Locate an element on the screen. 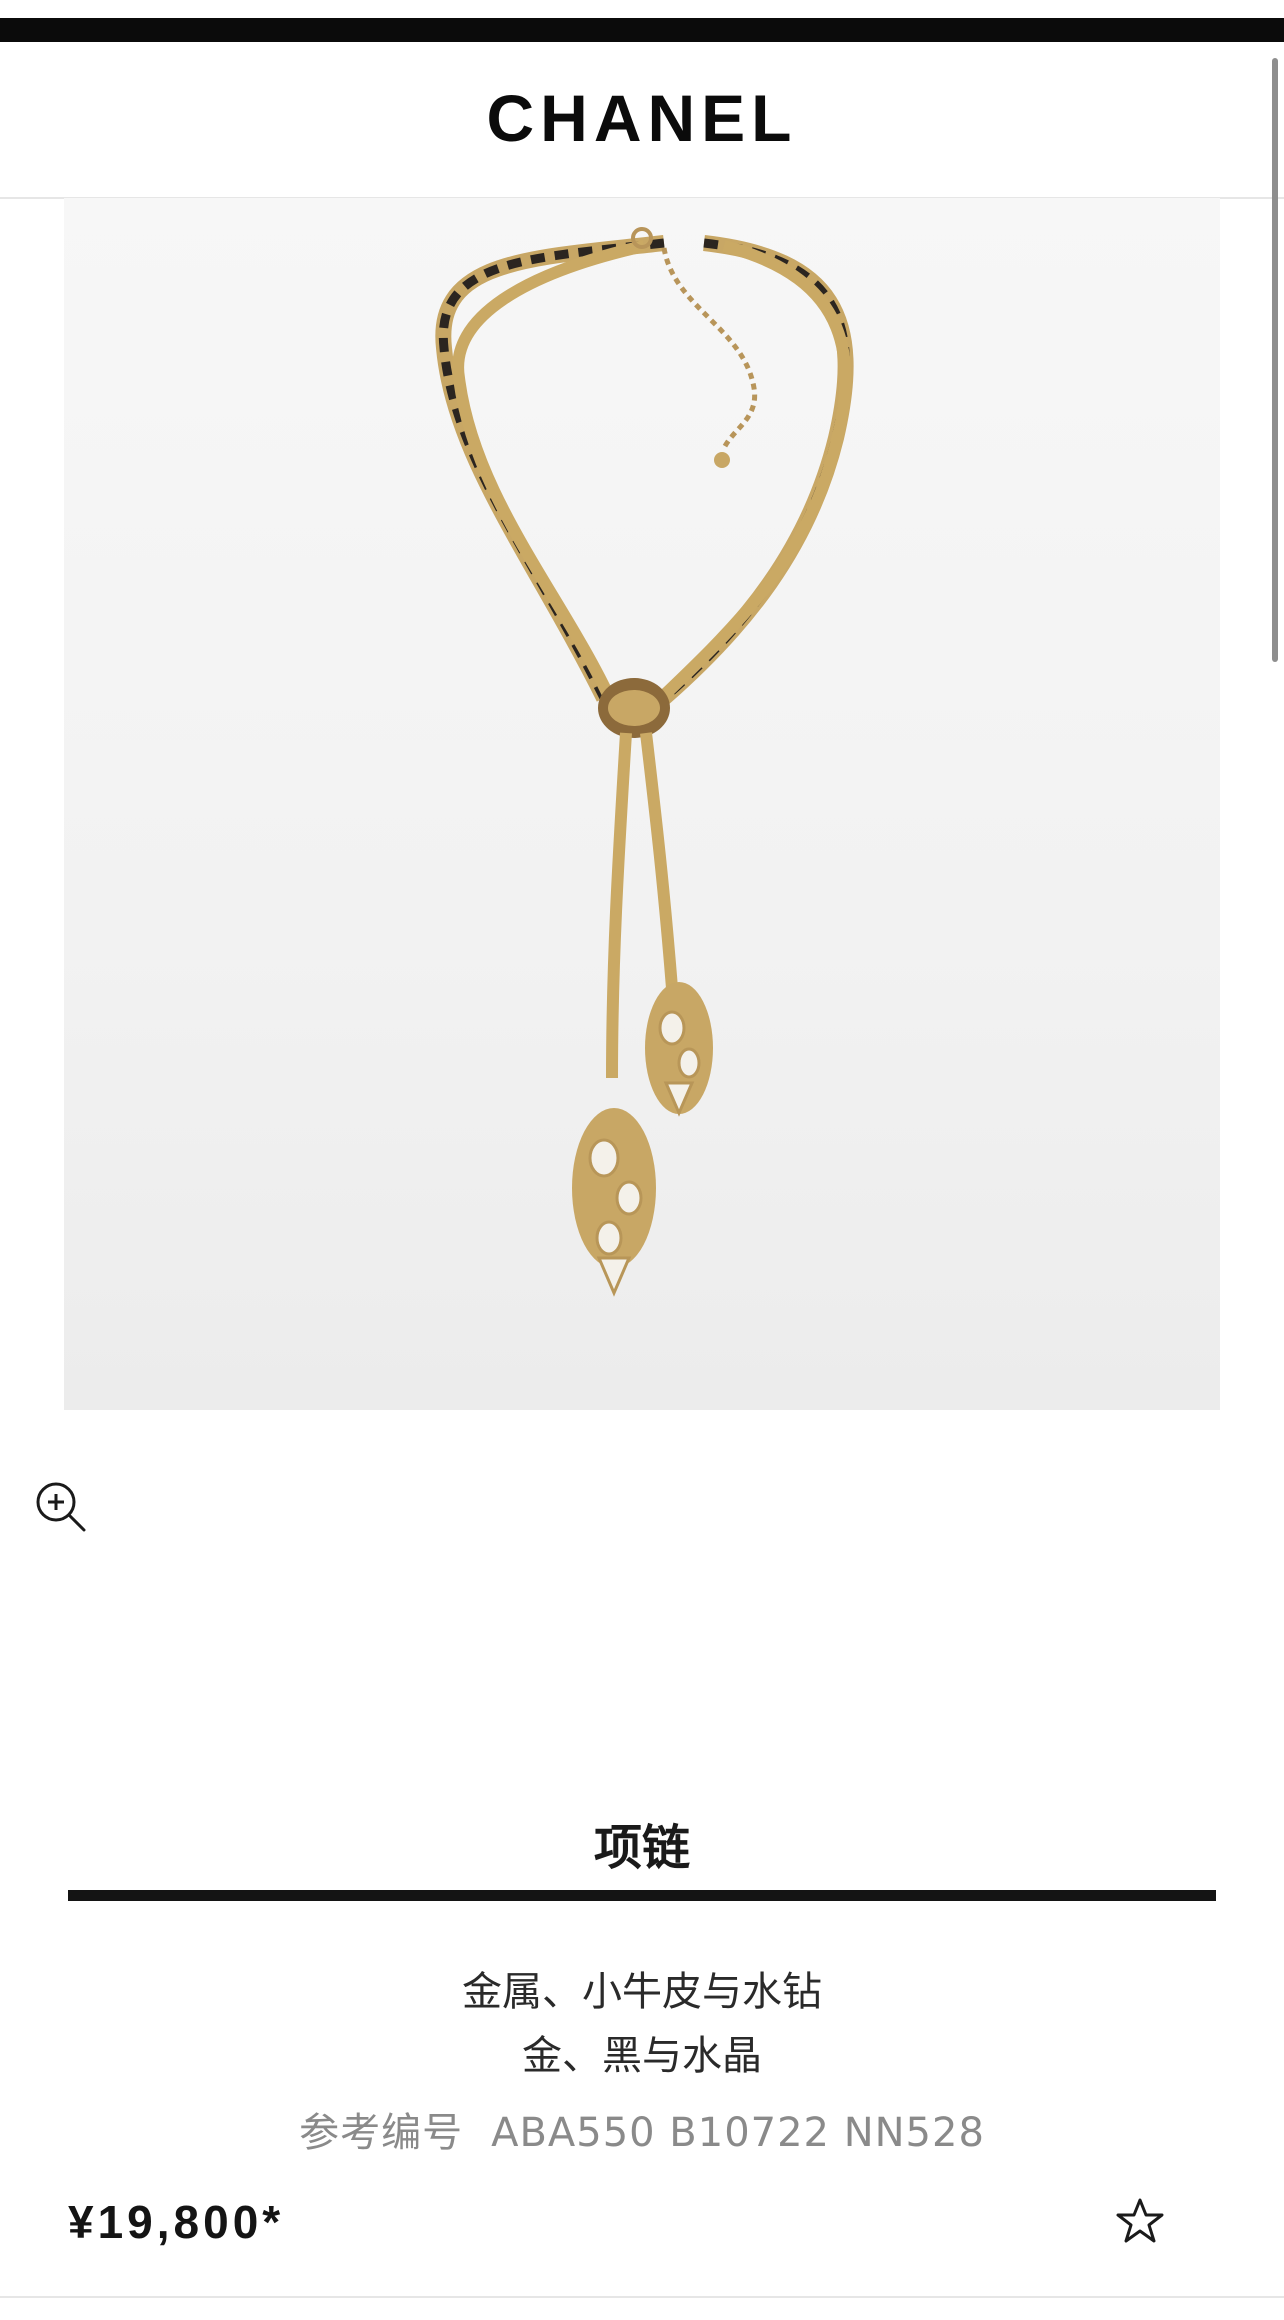 This screenshot has height=2320, width=1284. material-line-1: 金属、小牛皮与水钻 is located at coordinates (642, 1992).